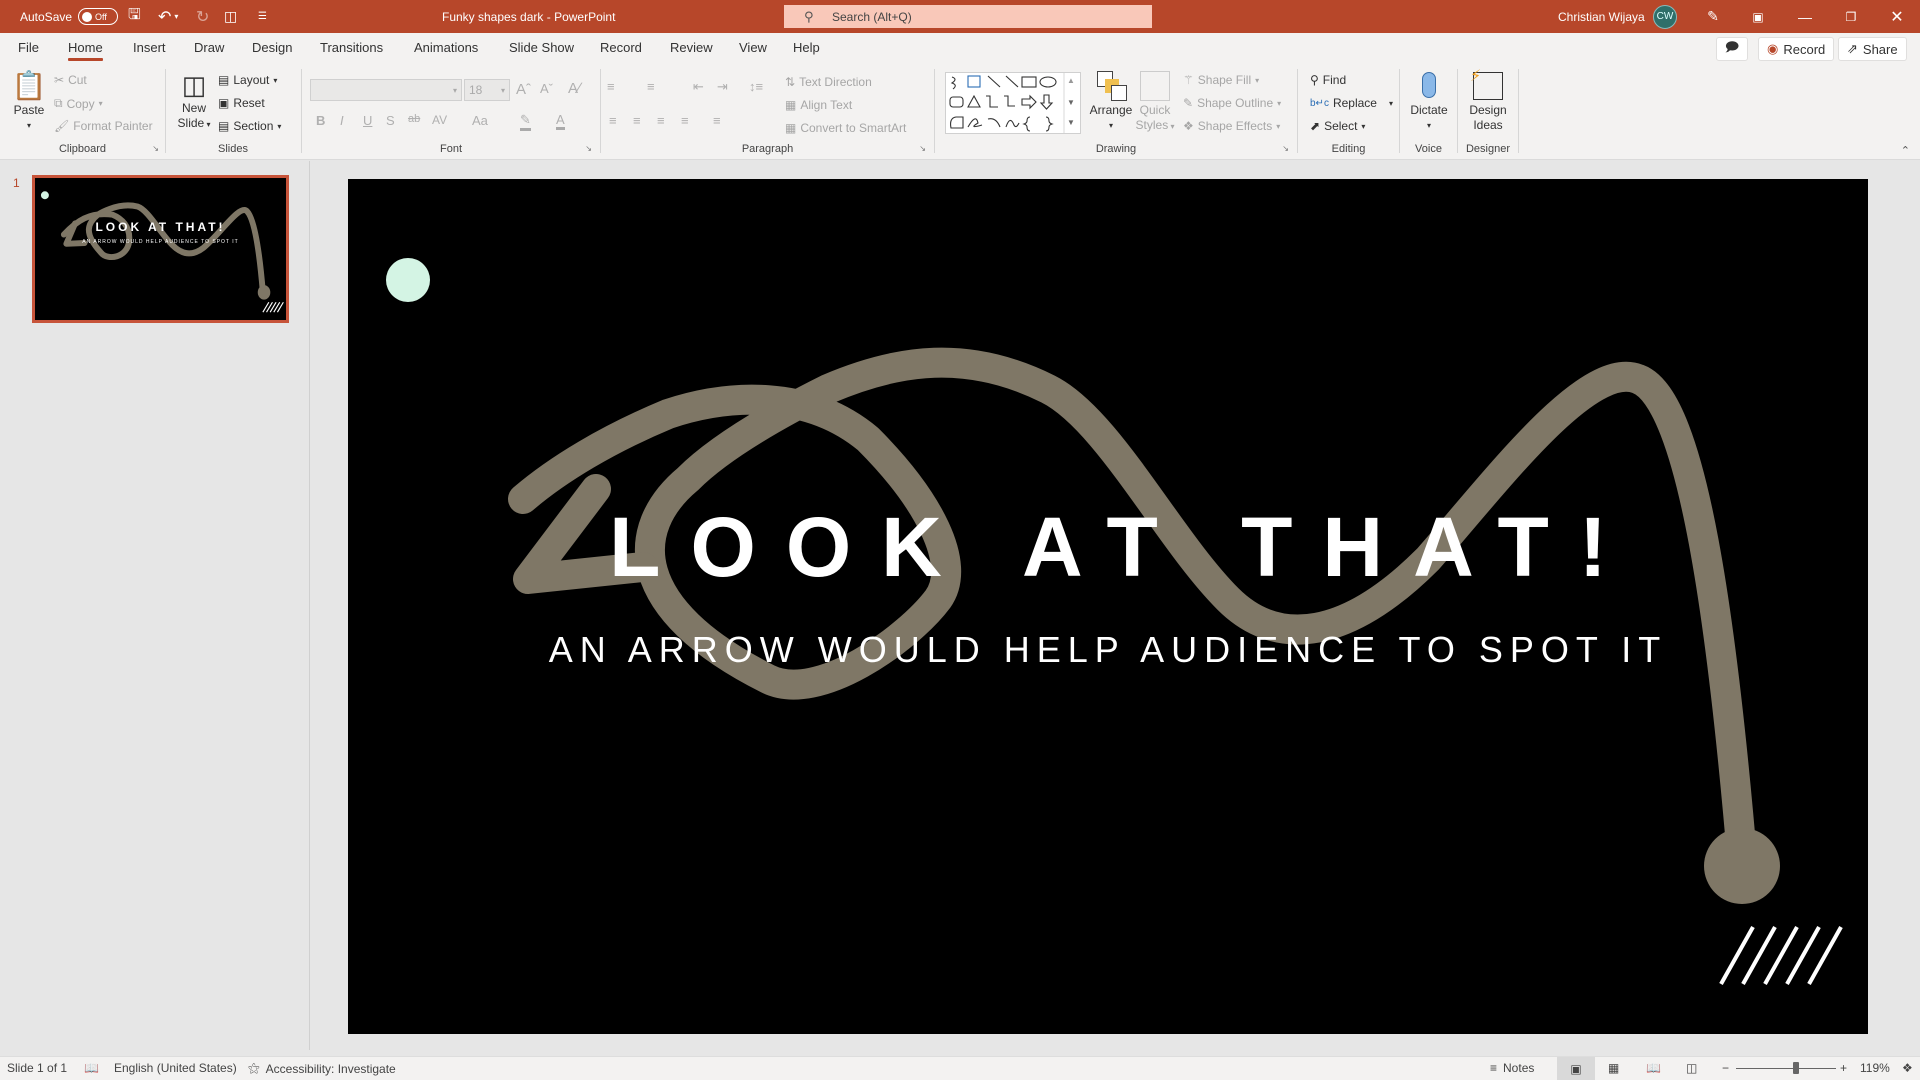 The width and height of the screenshot is (1920, 1080). I want to click on accessibility-button: ⚝ Accessibility: Investigate, so click(322, 1068).